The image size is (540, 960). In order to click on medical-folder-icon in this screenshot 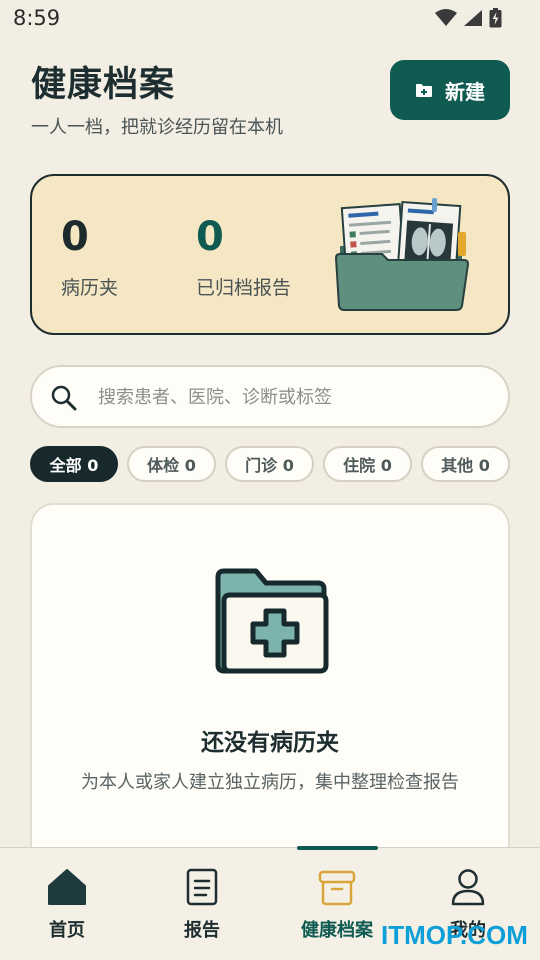, I will do `click(272, 621)`.